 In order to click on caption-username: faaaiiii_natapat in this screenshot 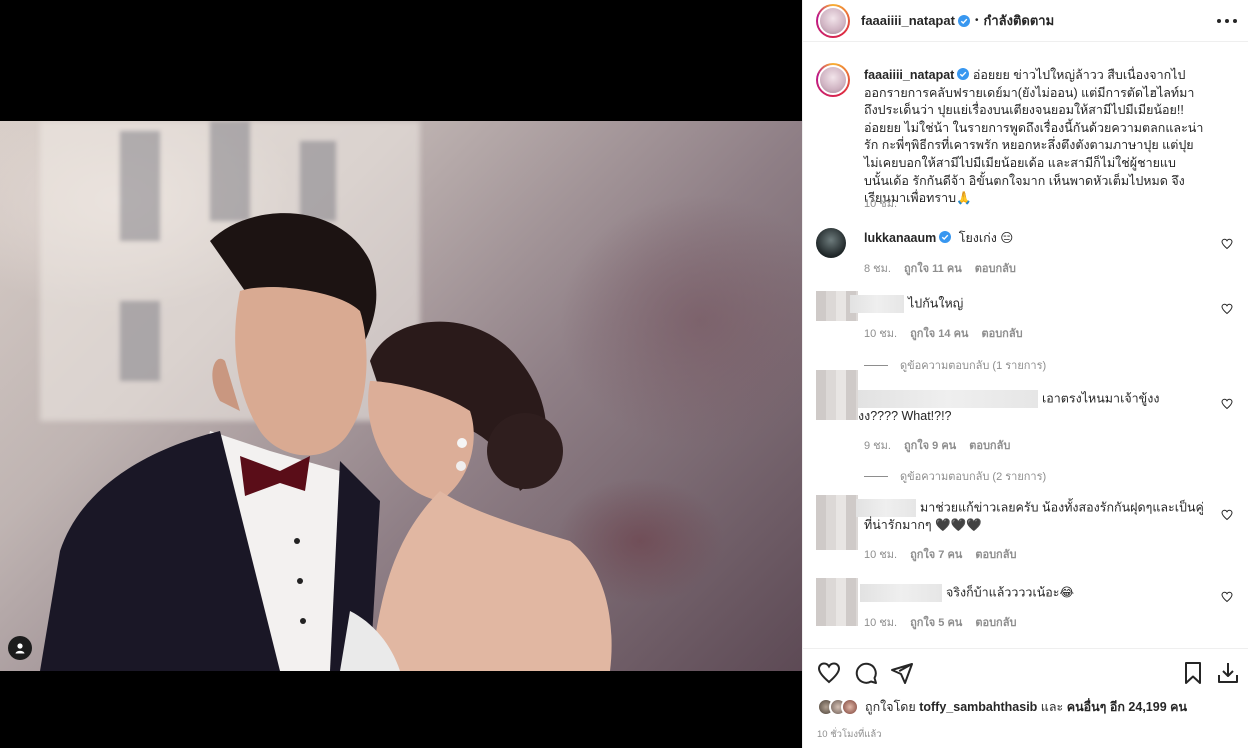, I will do `click(909, 75)`.